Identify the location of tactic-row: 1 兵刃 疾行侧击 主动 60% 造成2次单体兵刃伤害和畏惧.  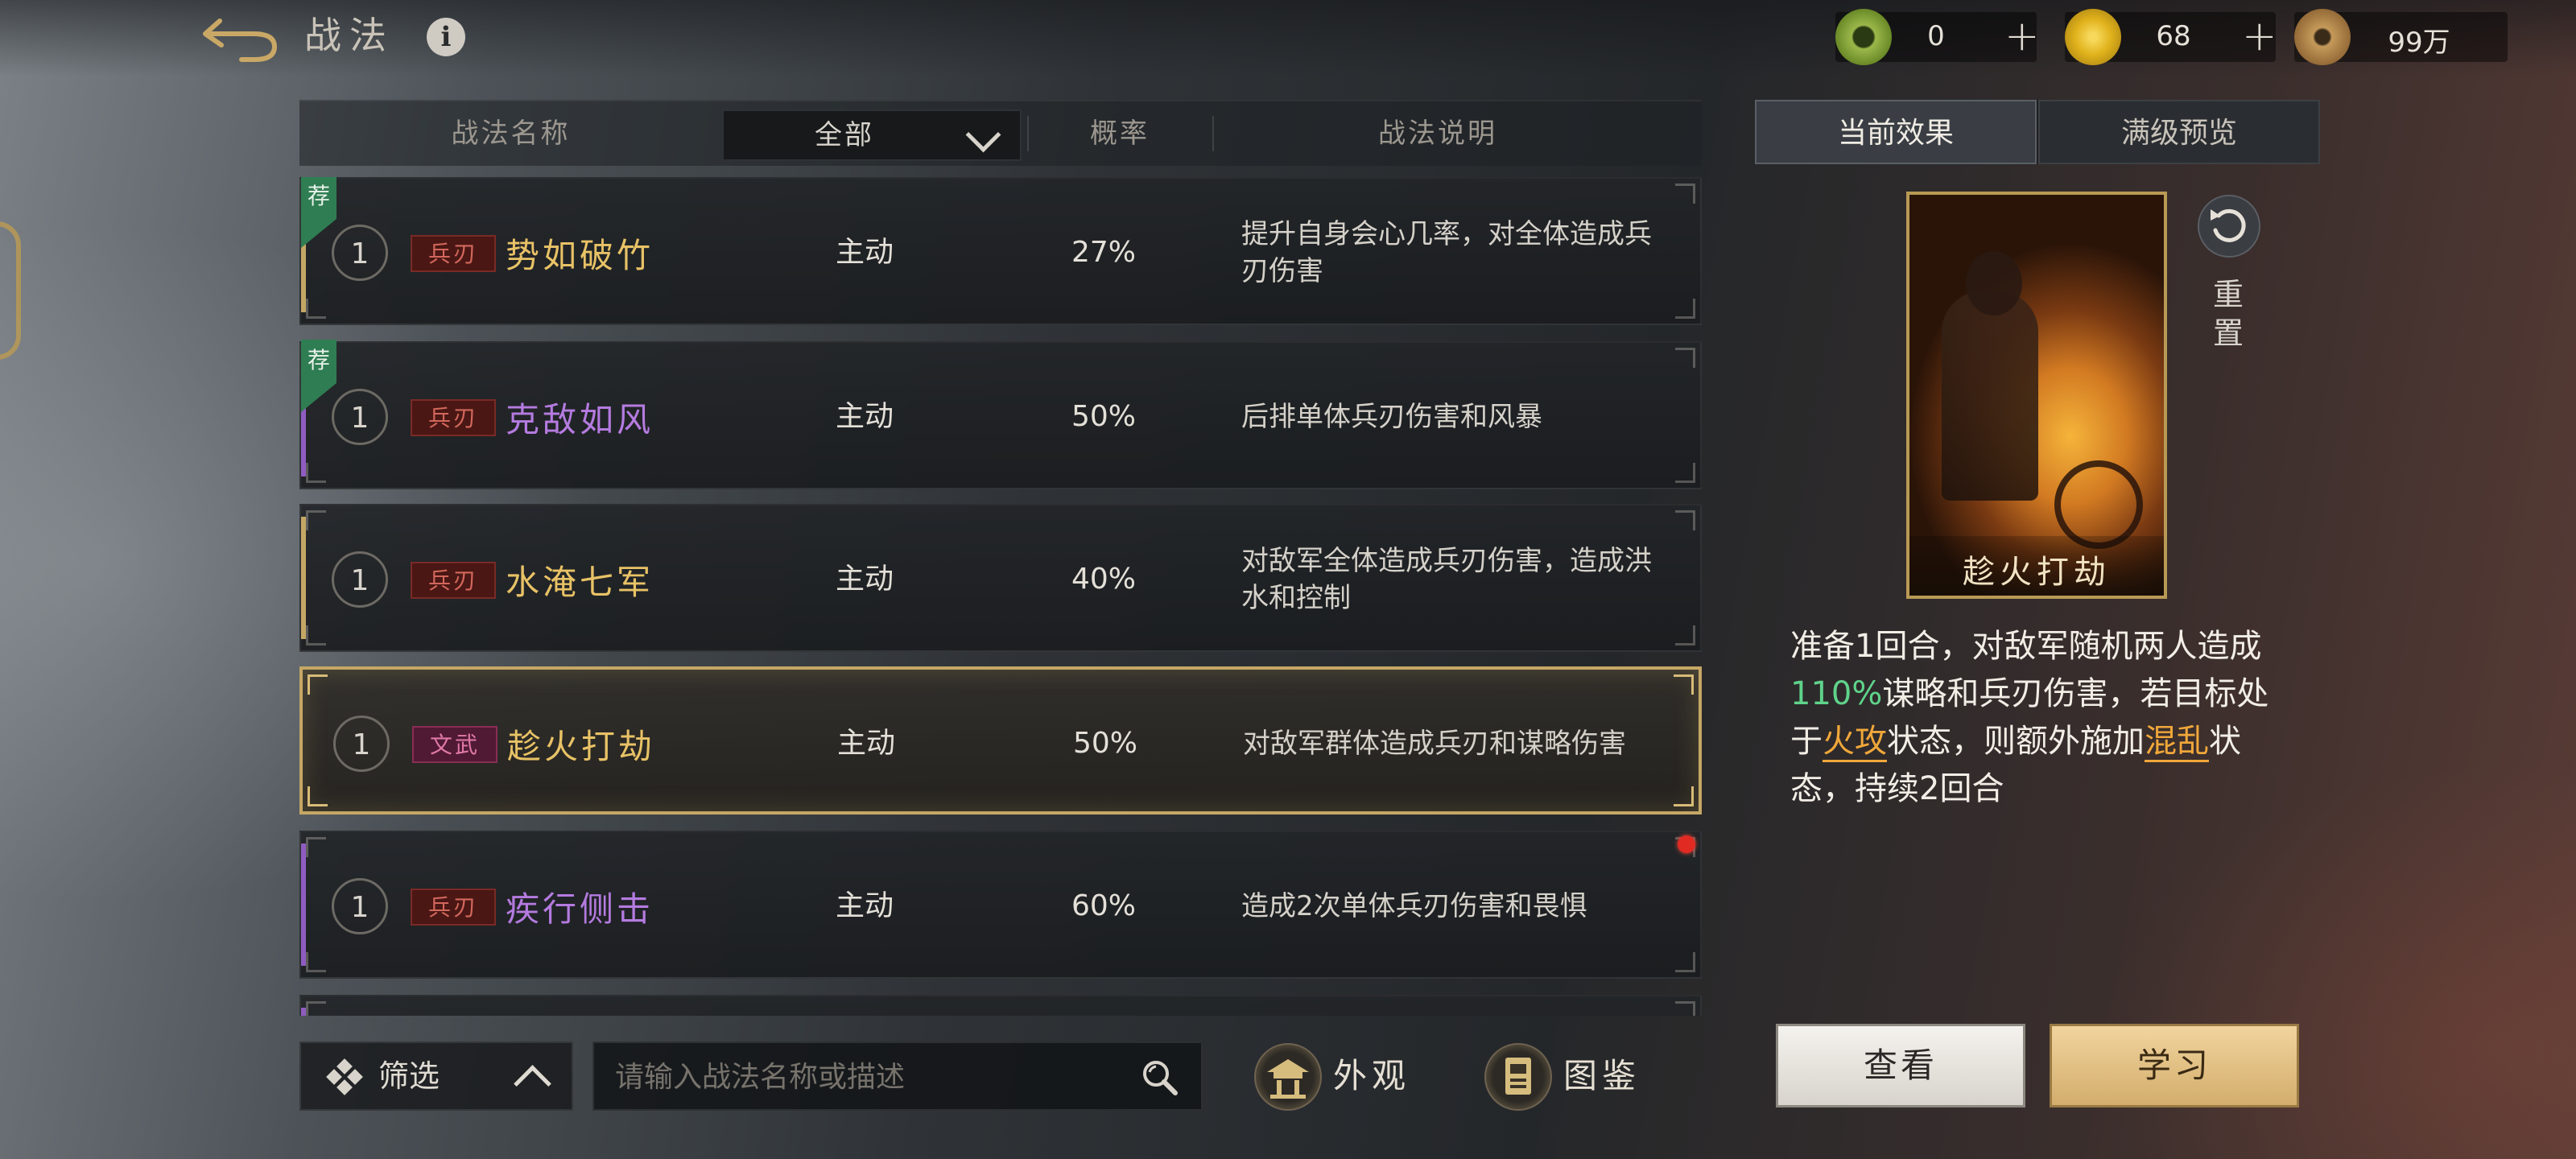
(1000, 905).